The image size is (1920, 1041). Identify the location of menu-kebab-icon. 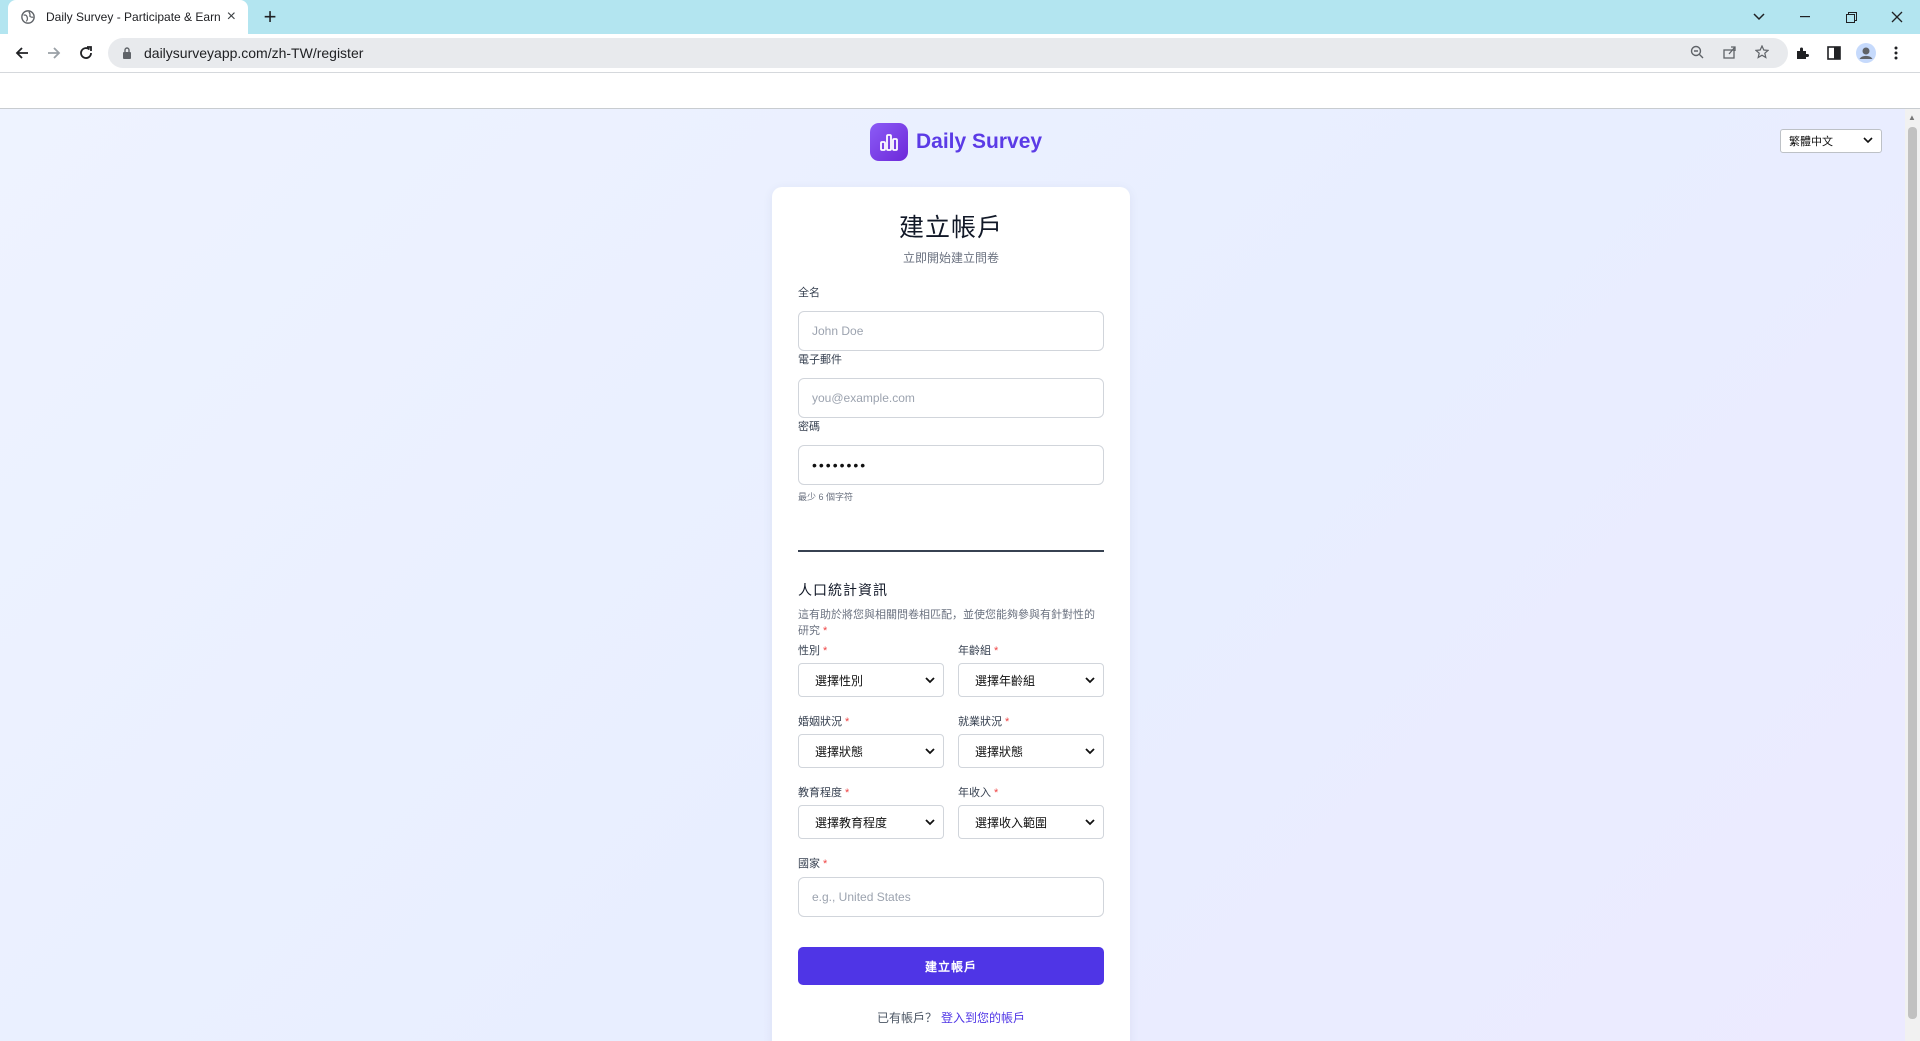
(1896, 53).